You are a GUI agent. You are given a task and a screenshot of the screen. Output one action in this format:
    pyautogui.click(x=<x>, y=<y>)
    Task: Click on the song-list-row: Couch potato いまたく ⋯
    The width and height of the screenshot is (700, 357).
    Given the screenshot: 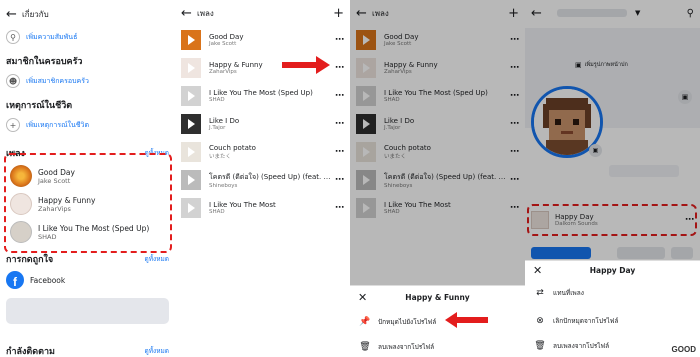 What is the action you would take?
    pyautogui.click(x=262, y=152)
    